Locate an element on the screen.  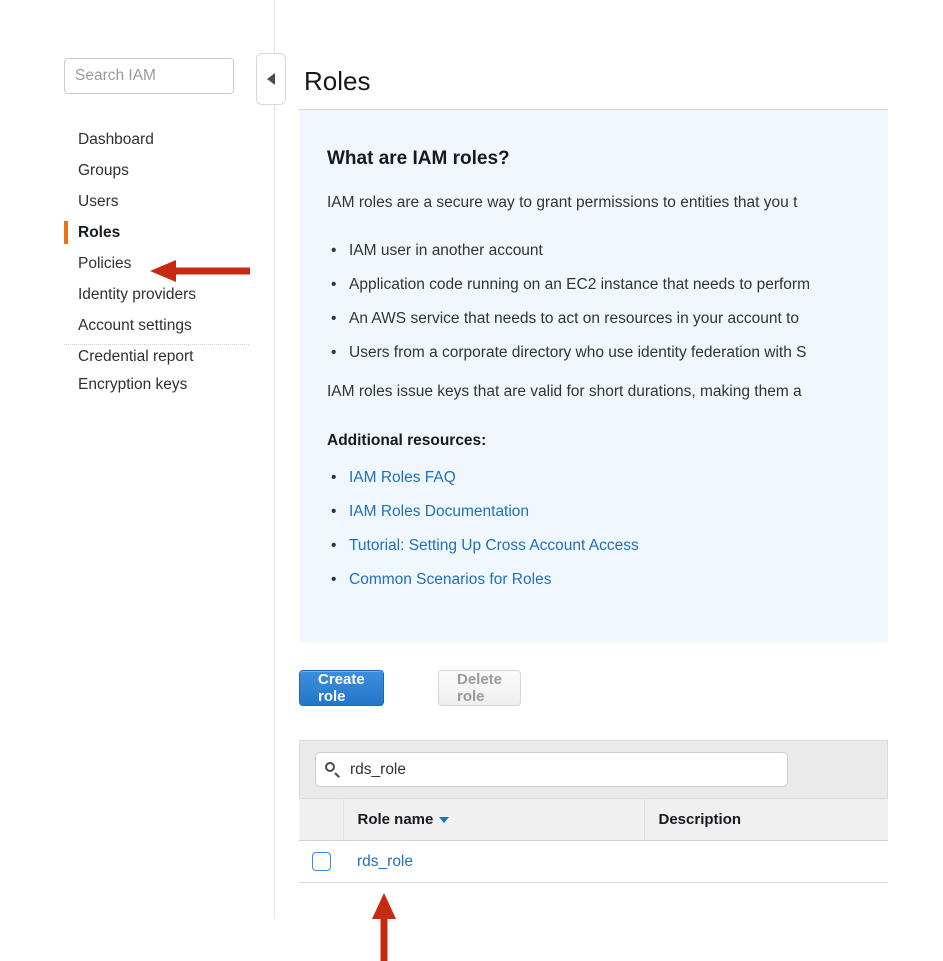
cell-role-name: rds_role is located at coordinates (493, 861).